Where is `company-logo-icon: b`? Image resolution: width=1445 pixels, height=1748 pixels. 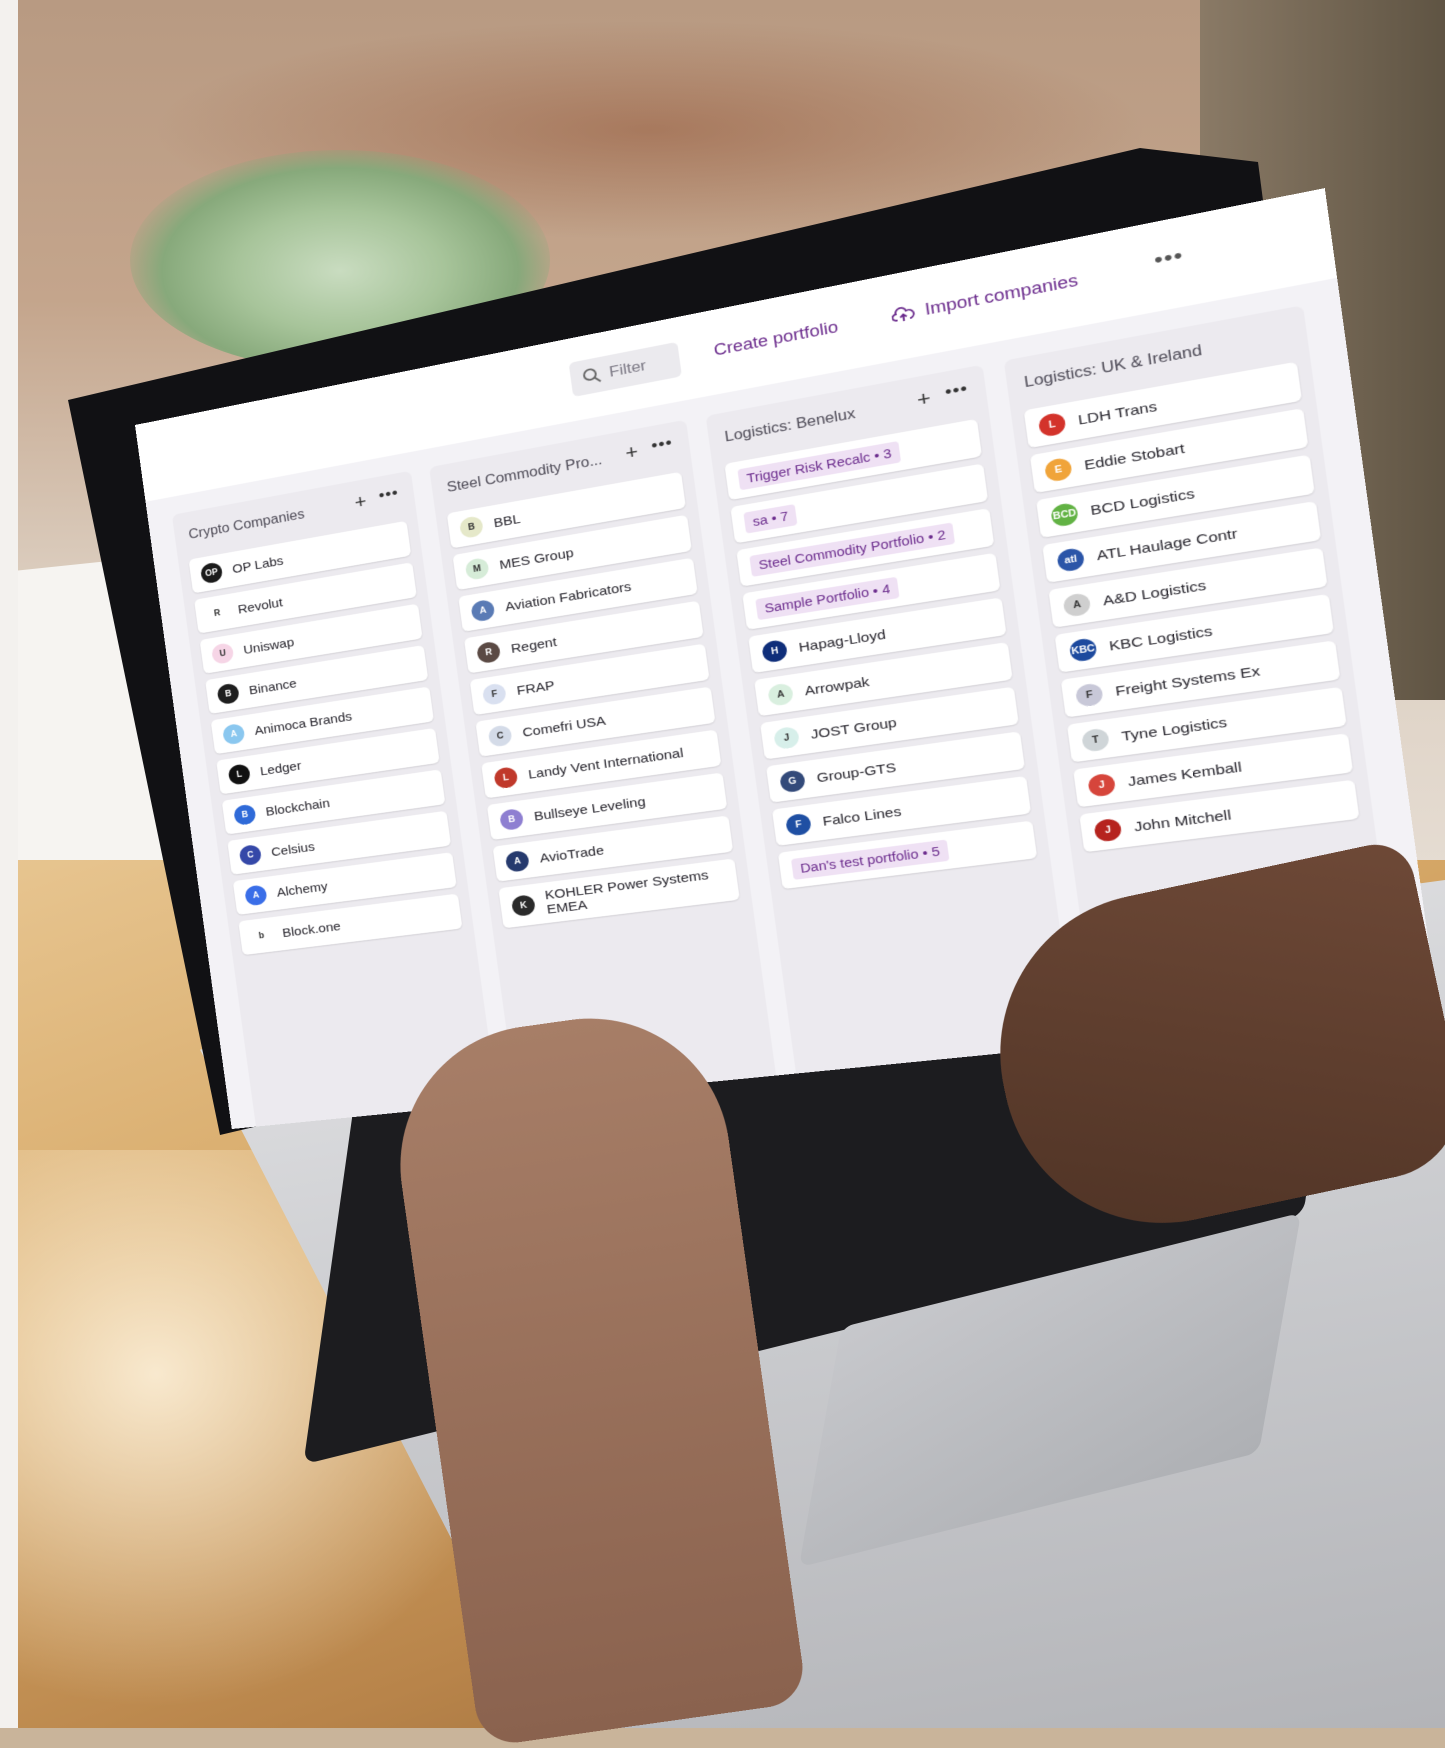 company-logo-icon: b is located at coordinates (262, 936).